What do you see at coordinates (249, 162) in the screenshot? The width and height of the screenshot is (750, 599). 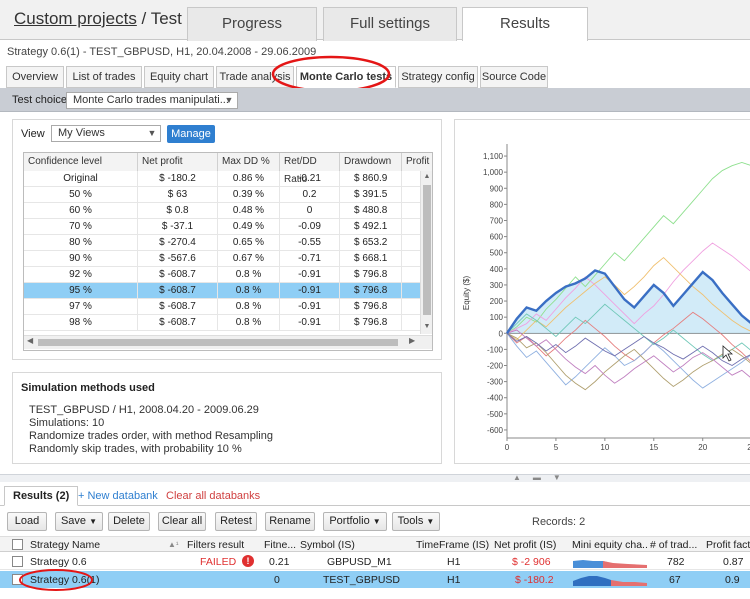 I see `col-max-dd: Max DD %` at bounding box center [249, 162].